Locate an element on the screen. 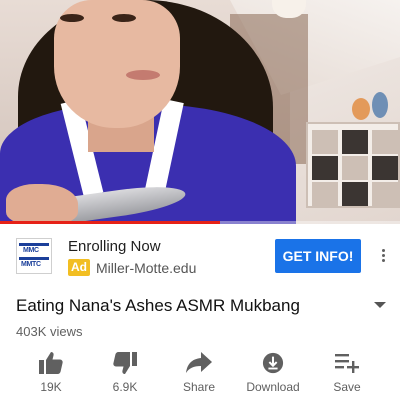 This screenshot has width=400, height=400. view-count: 403K views is located at coordinates (49, 331).